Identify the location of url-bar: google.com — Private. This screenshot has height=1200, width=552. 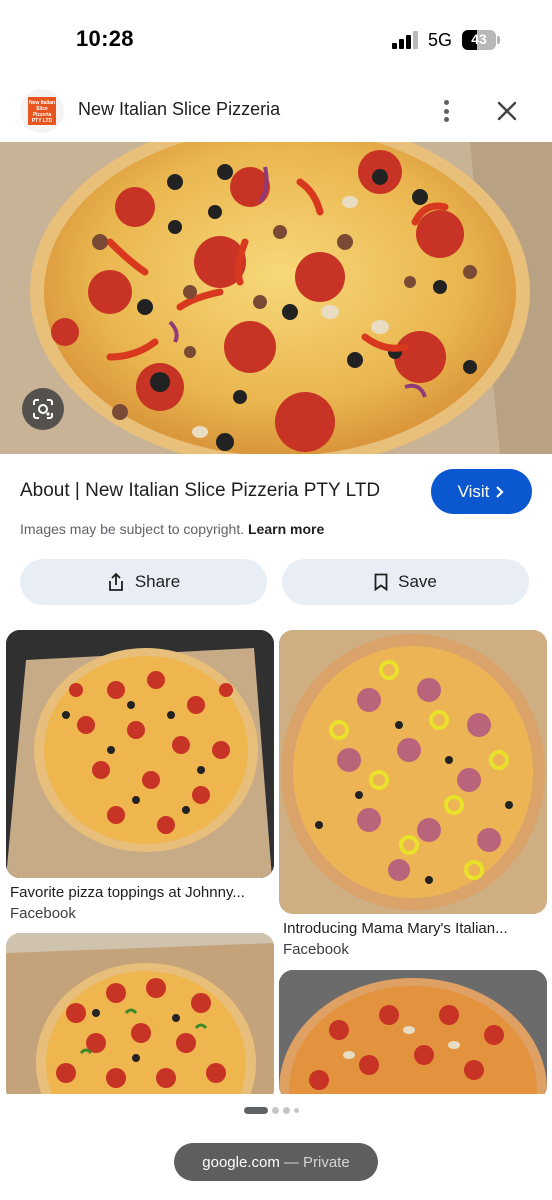
(276, 1162).